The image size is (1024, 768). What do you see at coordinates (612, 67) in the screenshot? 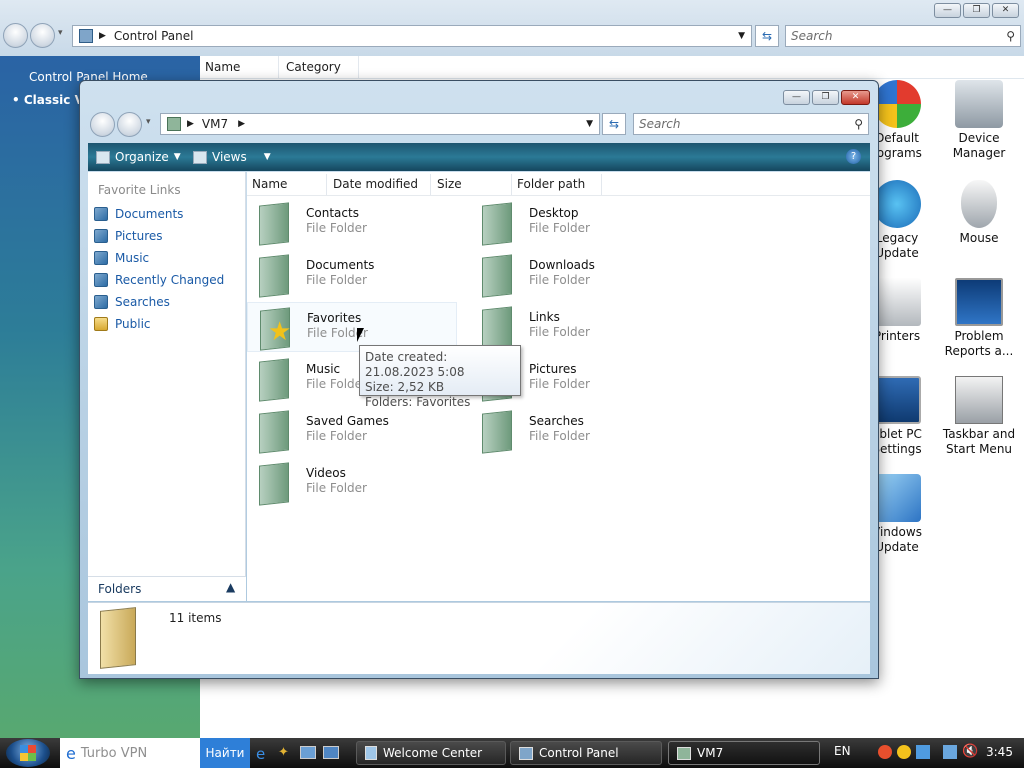
I see `control-panel-column-header: Name Category` at bounding box center [612, 67].